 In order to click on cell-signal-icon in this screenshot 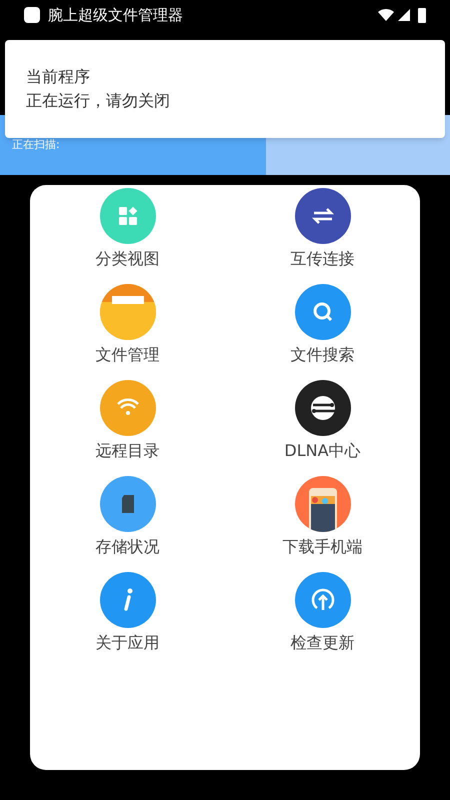, I will do `click(404, 15)`.